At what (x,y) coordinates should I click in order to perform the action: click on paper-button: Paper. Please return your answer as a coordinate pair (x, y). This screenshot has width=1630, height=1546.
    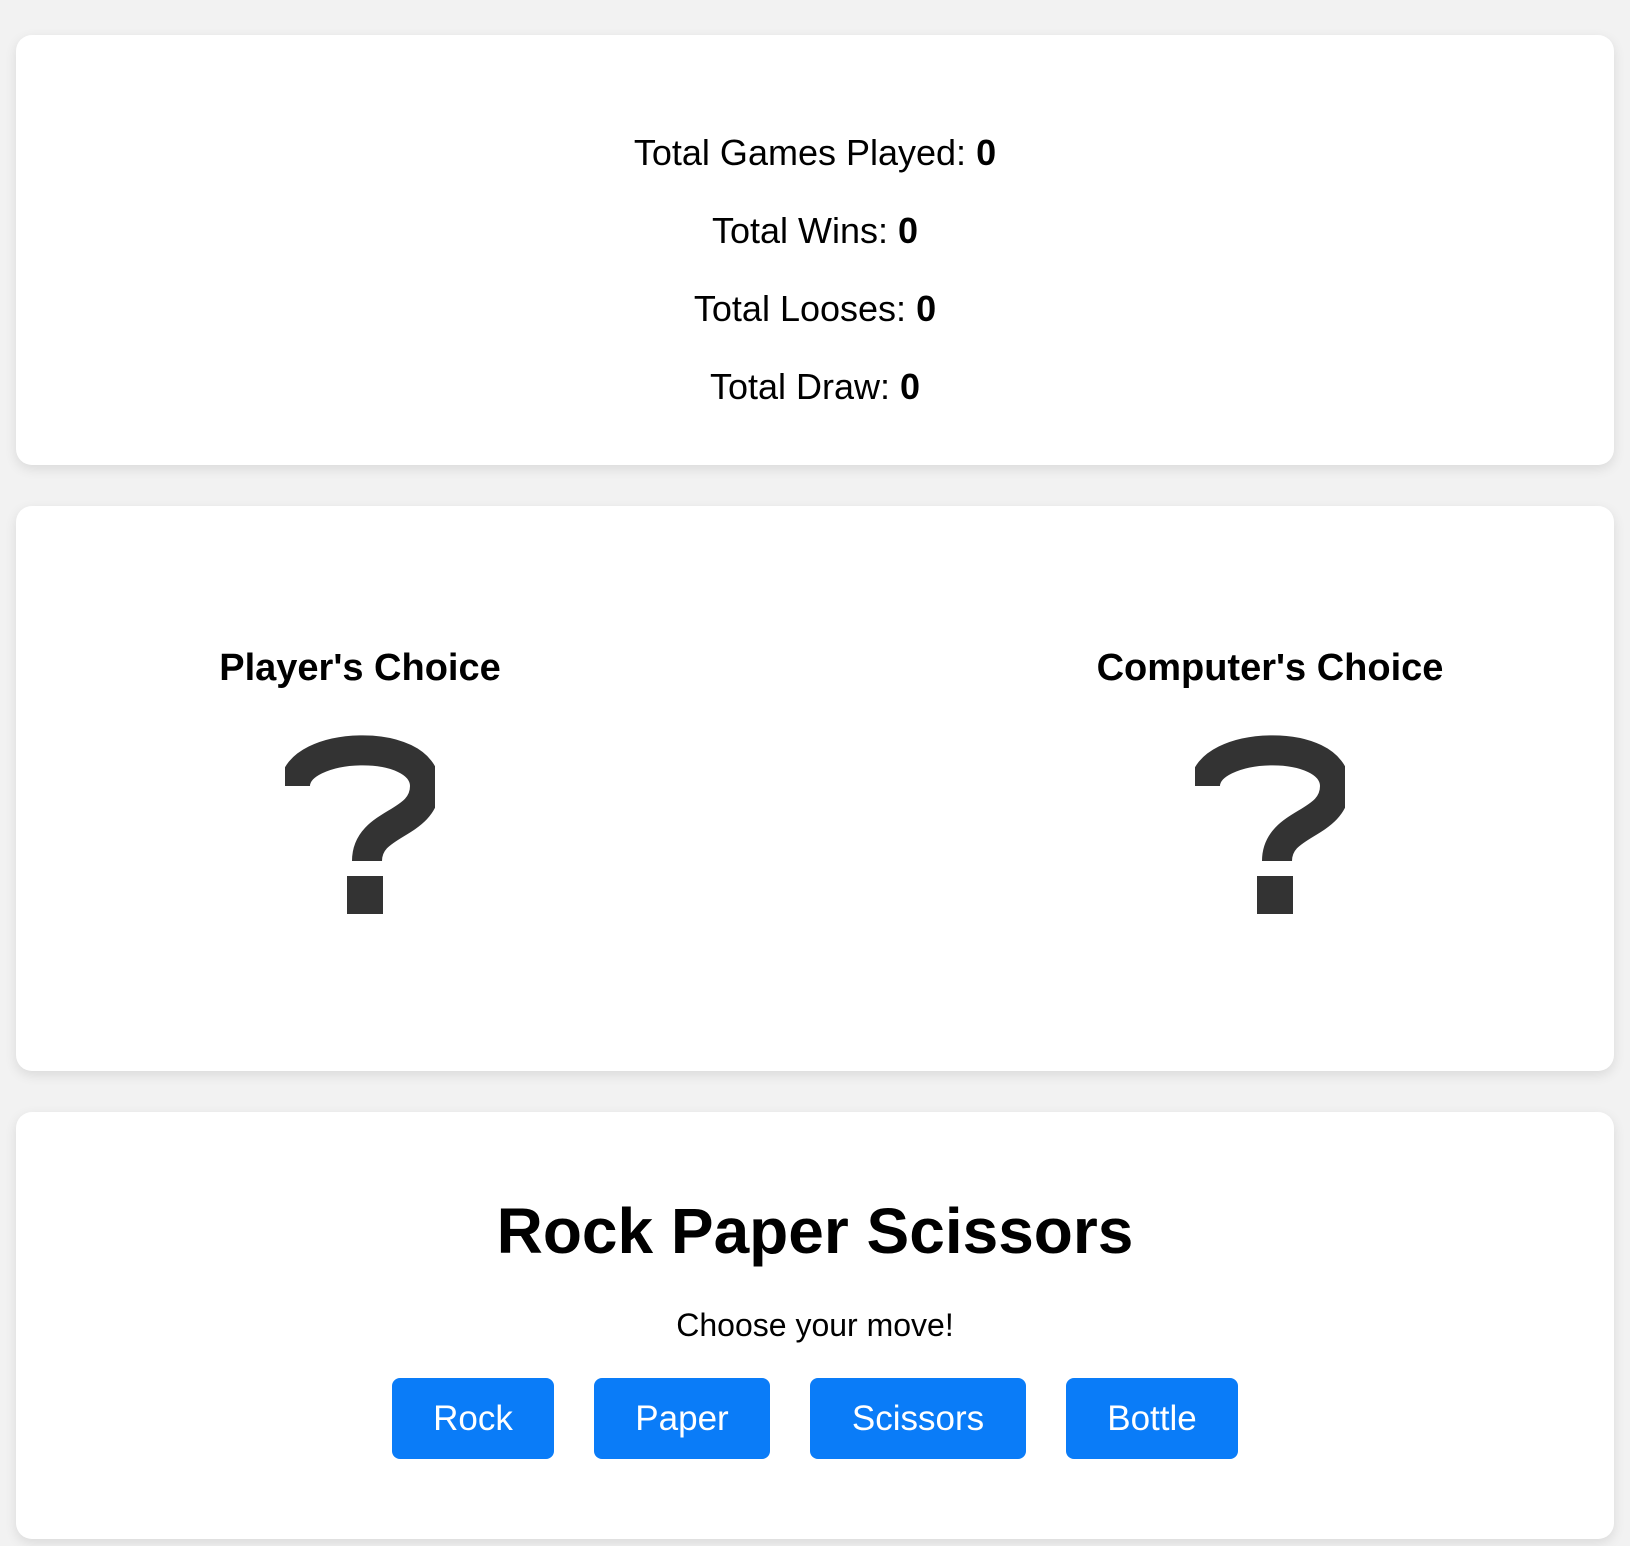
    Looking at the image, I should click on (682, 1418).